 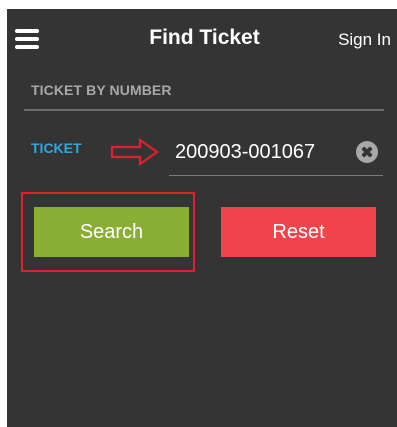 I want to click on clear-circle-x-icon, so click(x=367, y=152).